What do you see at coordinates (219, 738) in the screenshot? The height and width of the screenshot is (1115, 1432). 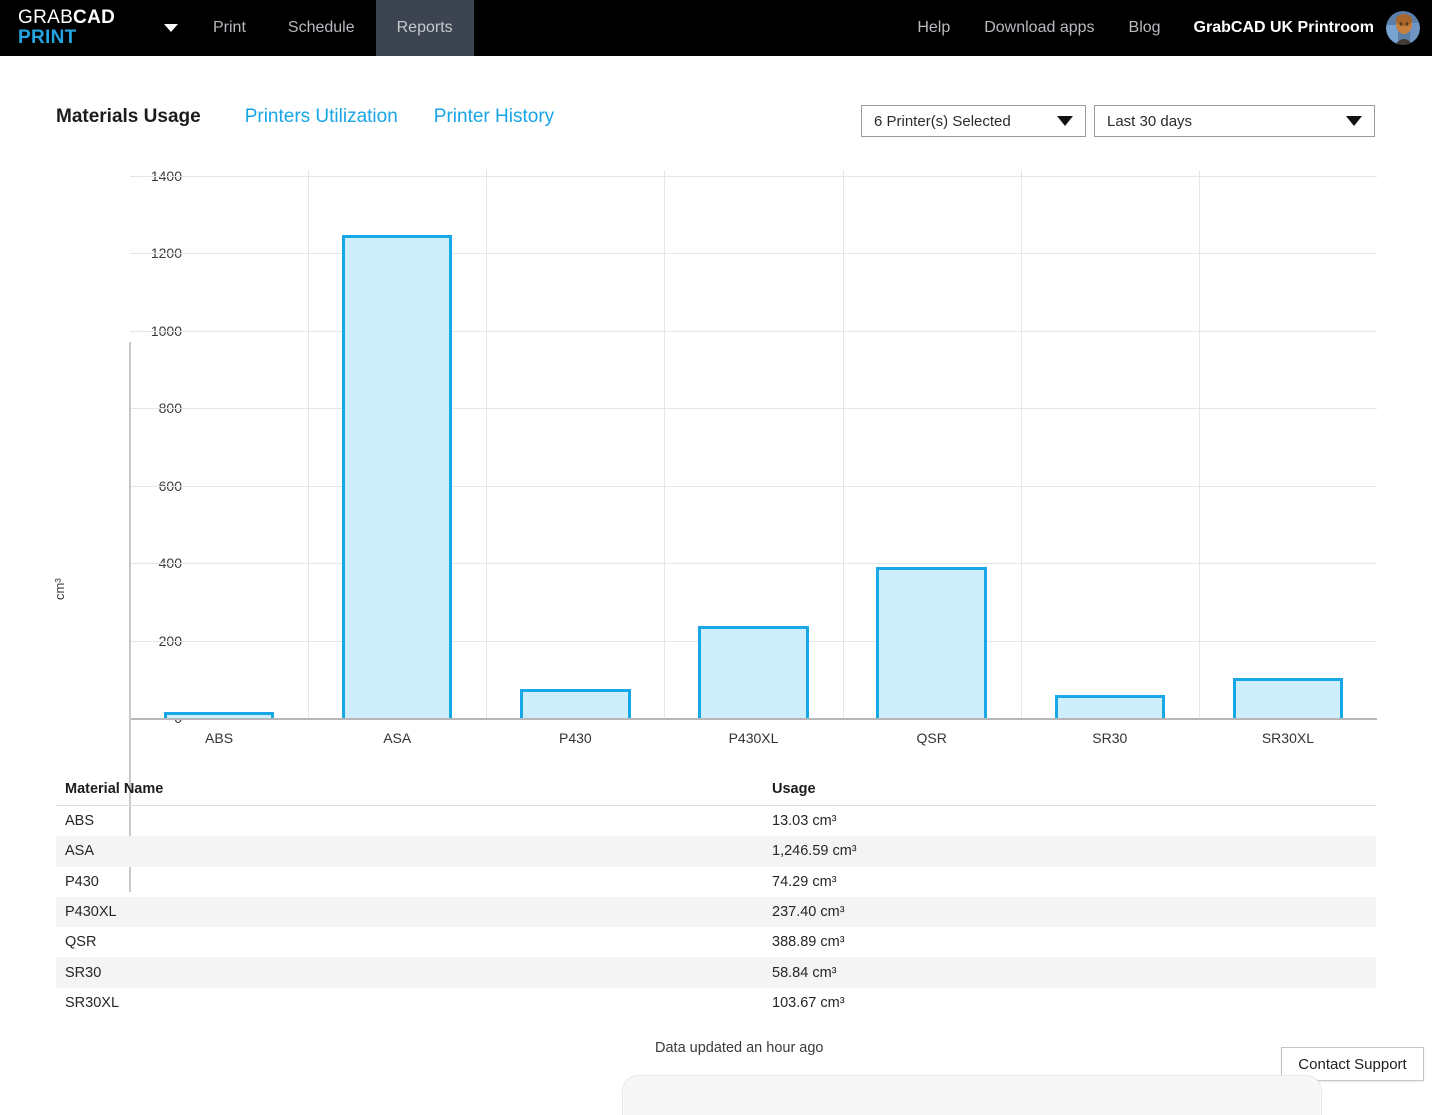 I see `x-axis-tick-abs: ABS` at bounding box center [219, 738].